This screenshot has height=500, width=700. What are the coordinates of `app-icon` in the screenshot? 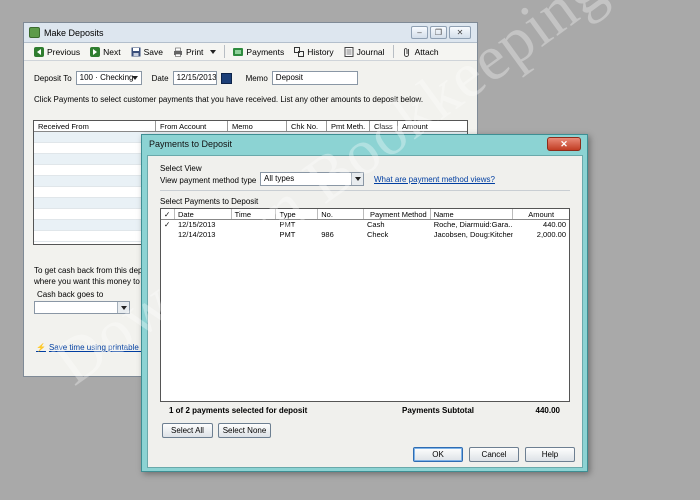 It's located at (34, 32).